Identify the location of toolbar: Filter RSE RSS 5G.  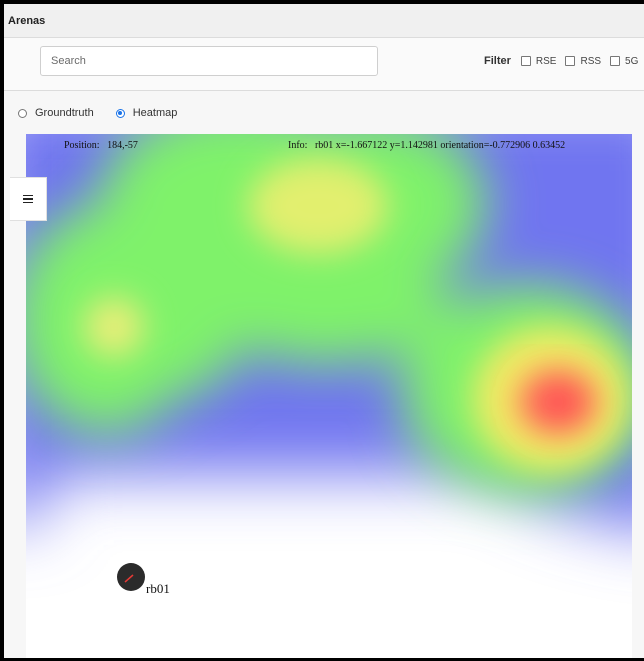
(324, 64).